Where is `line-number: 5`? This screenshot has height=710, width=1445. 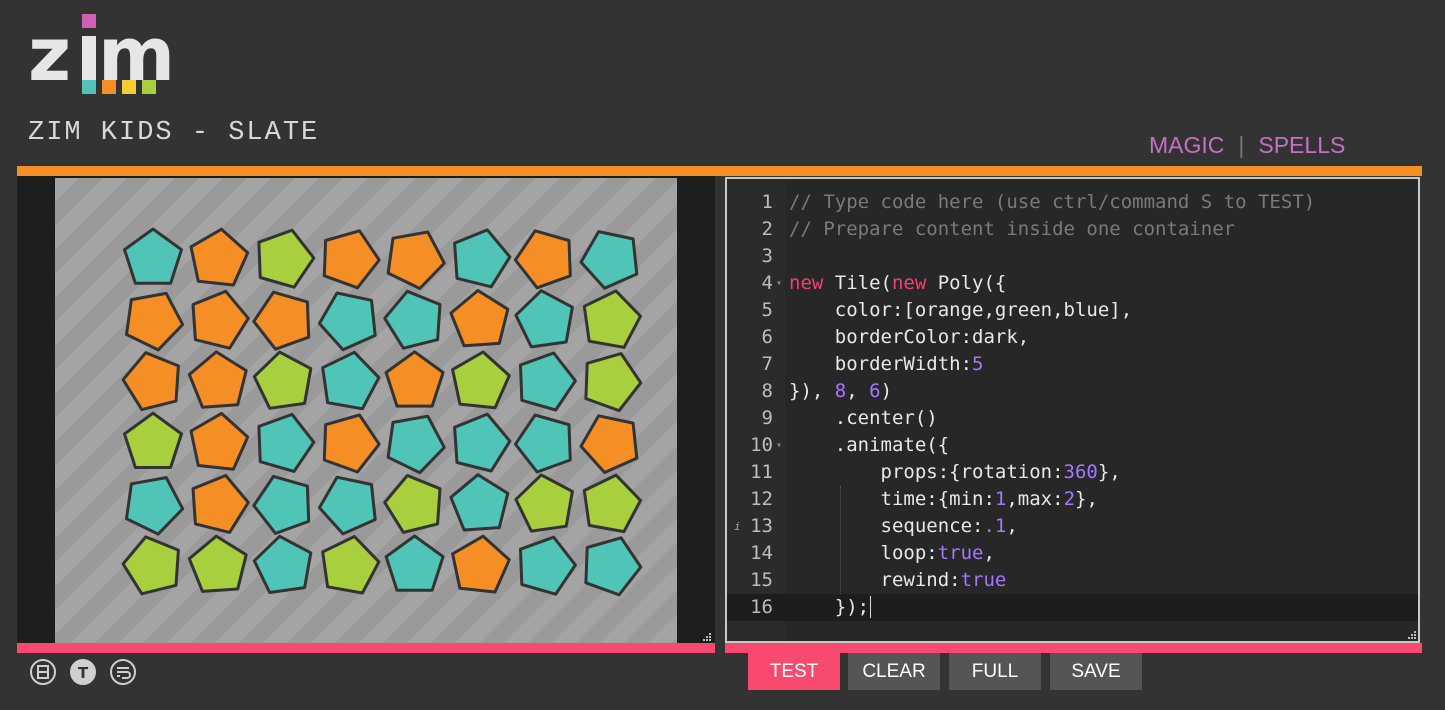 line-number: 5 is located at coordinates (767, 310).